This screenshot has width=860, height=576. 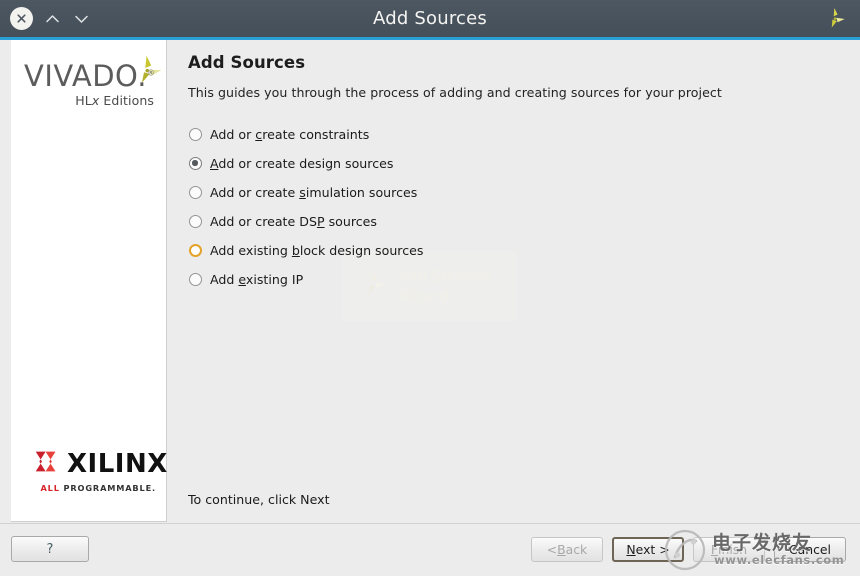 I want to click on back-pre: <, so click(x=552, y=549).